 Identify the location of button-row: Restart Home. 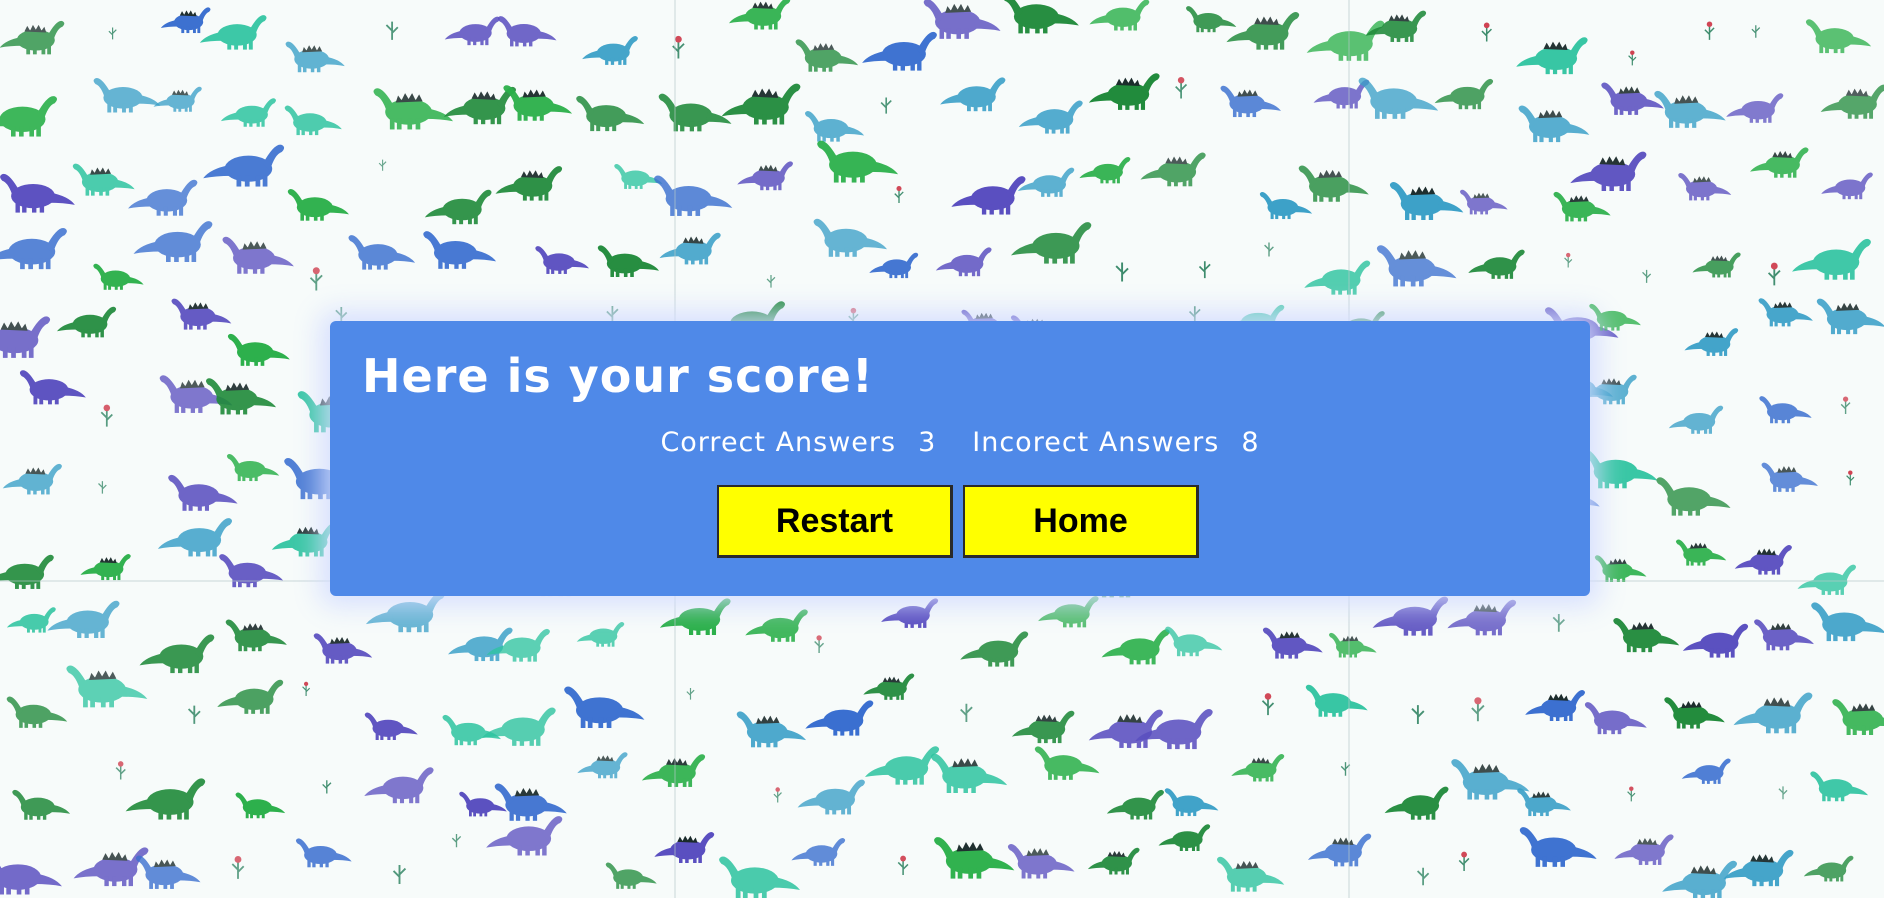
(958, 521).